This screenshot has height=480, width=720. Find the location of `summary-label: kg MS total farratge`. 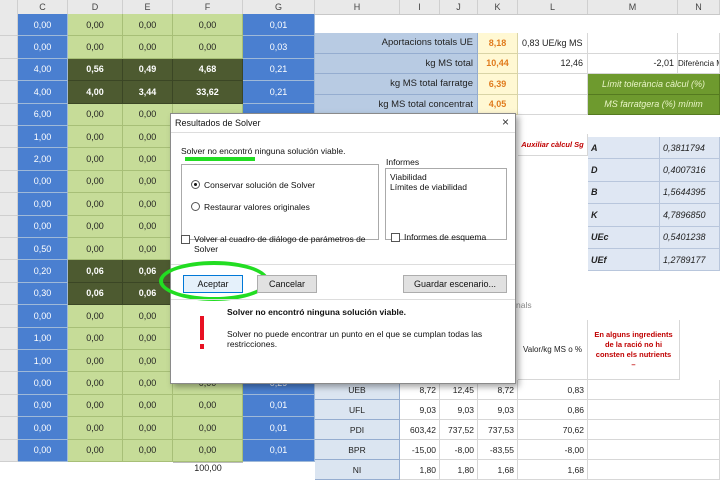

summary-label: kg MS total farratge is located at coordinates (396, 84).